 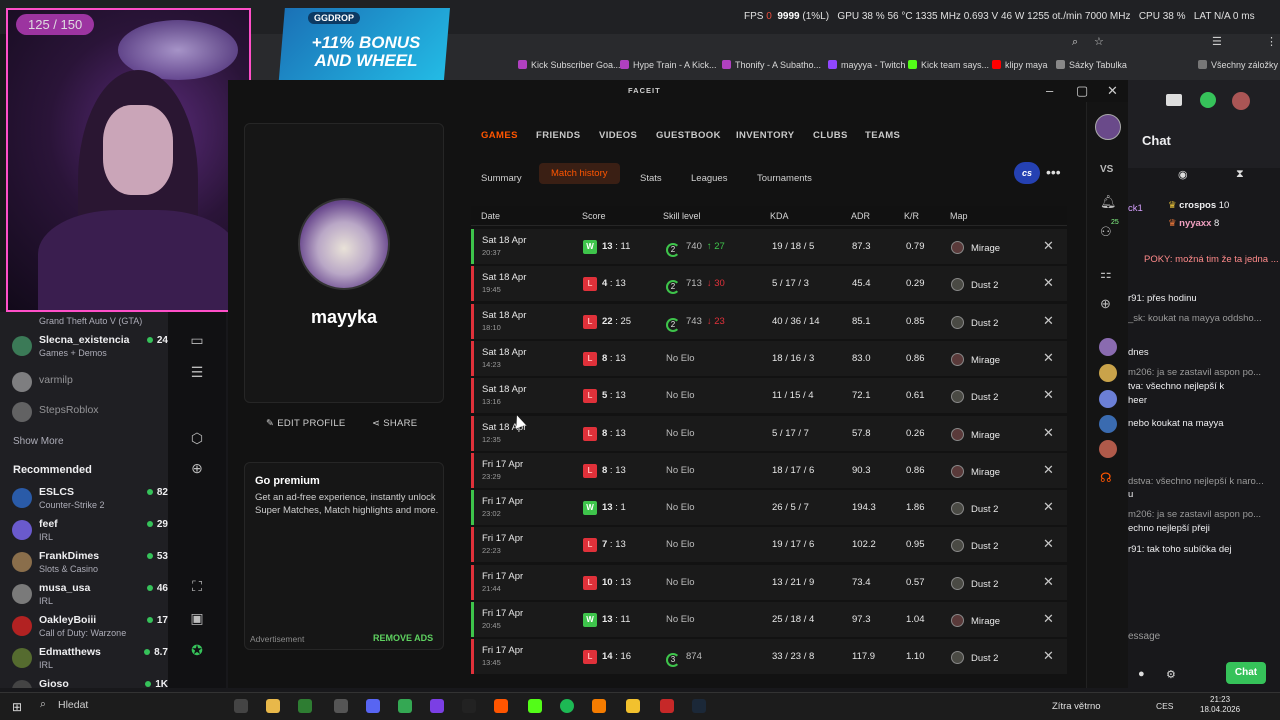 What do you see at coordinates (38, 441) in the screenshot?
I see `show-more-link: Show More` at bounding box center [38, 441].